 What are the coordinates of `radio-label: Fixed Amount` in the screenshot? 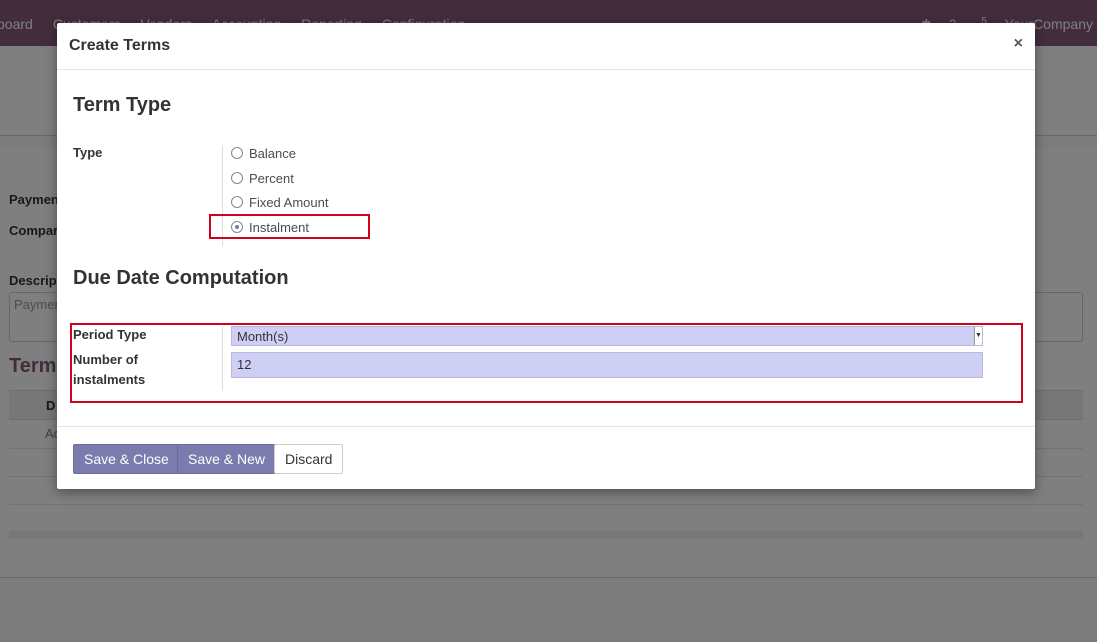 It's located at (289, 202).